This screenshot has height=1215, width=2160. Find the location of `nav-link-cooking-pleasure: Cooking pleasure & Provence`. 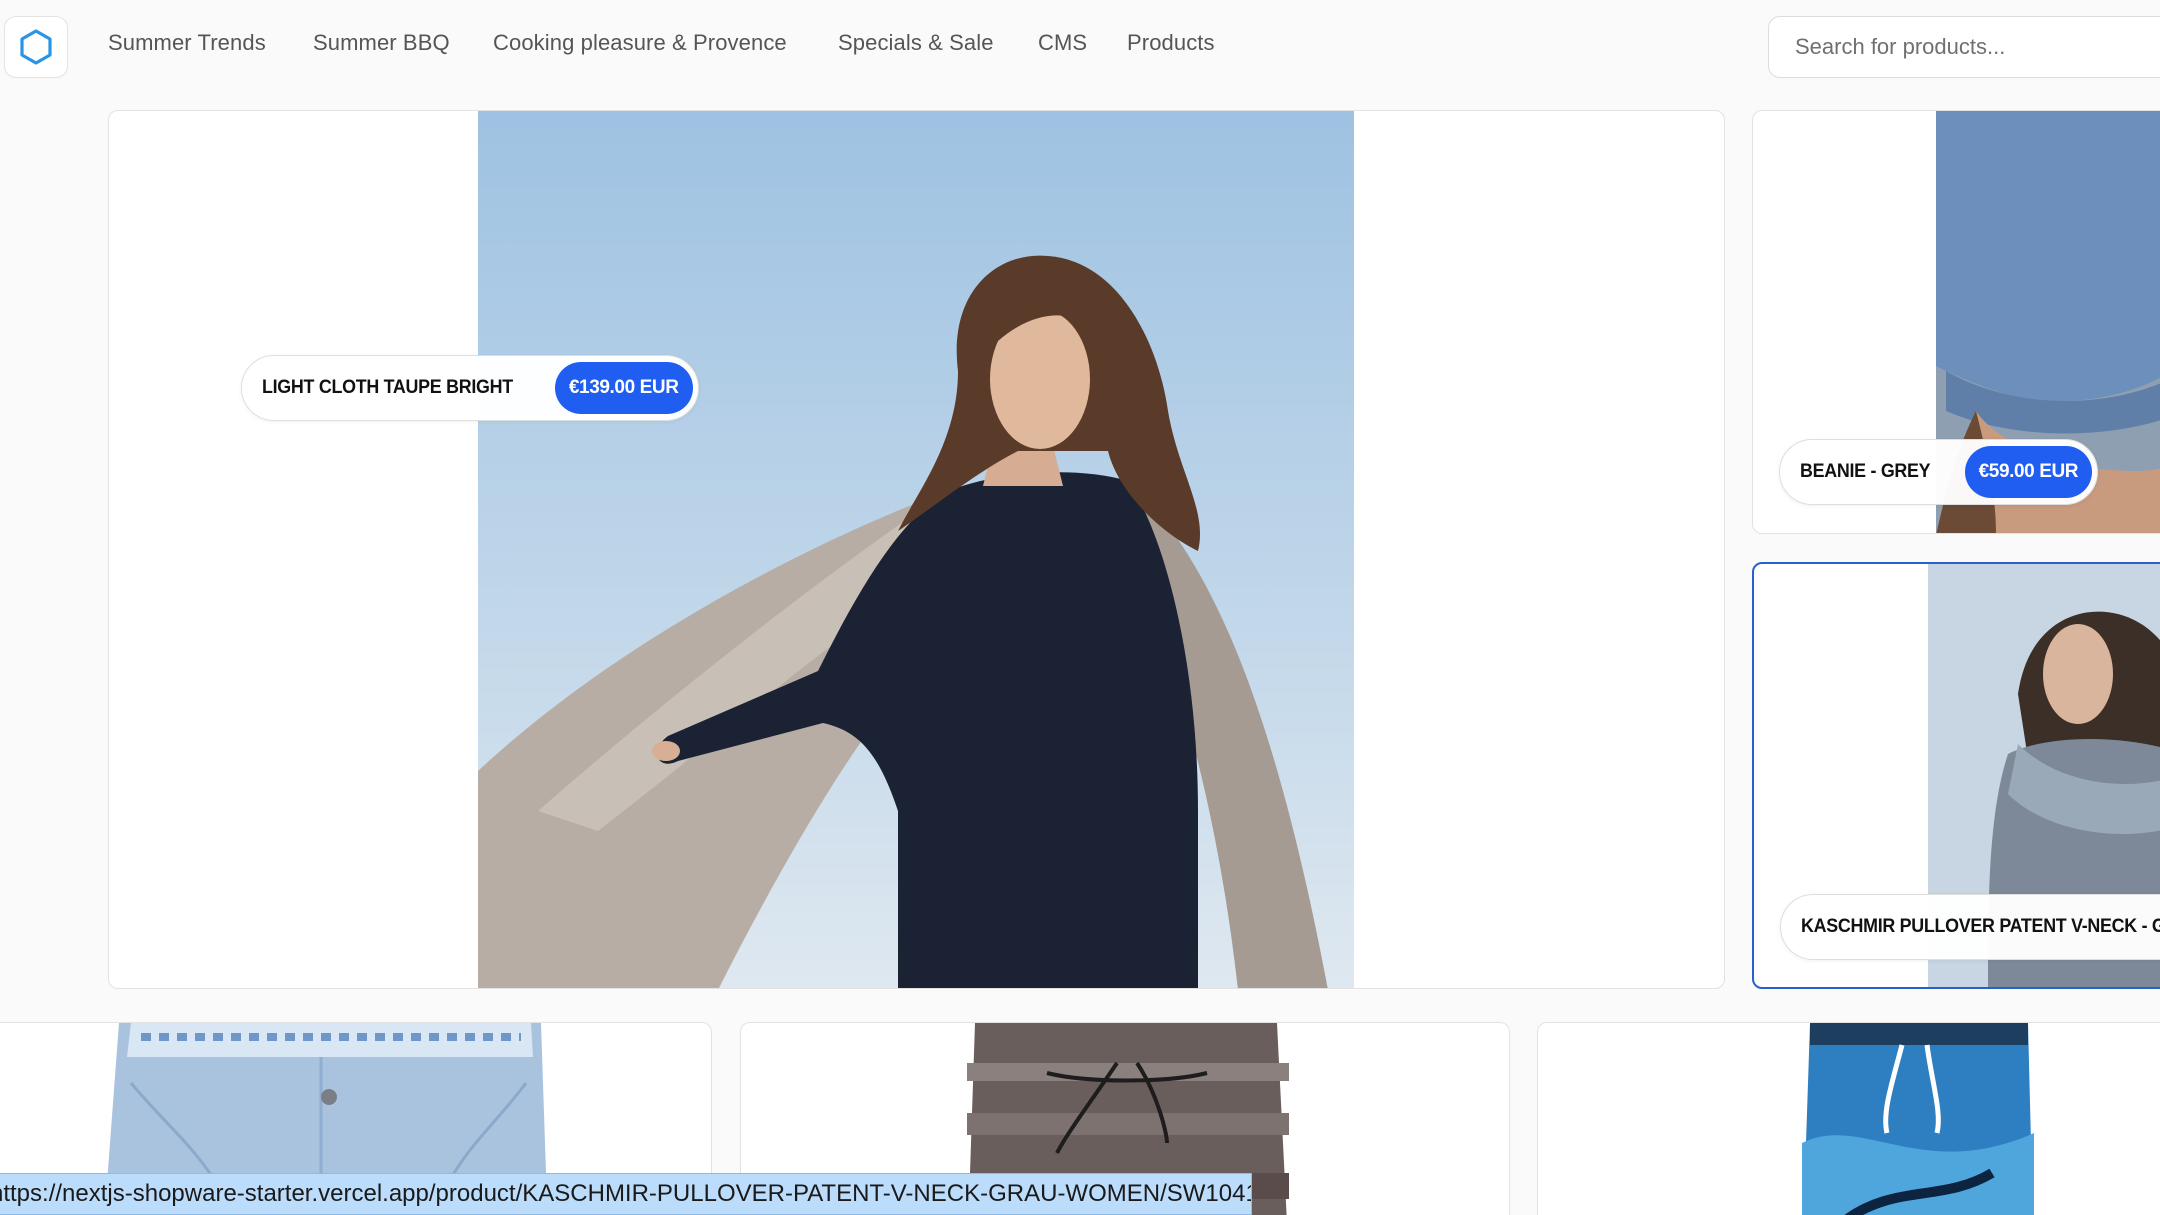

nav-link-cooking-pleasure: Cooking pleasure & Provence is located at coordinates (640, 43).